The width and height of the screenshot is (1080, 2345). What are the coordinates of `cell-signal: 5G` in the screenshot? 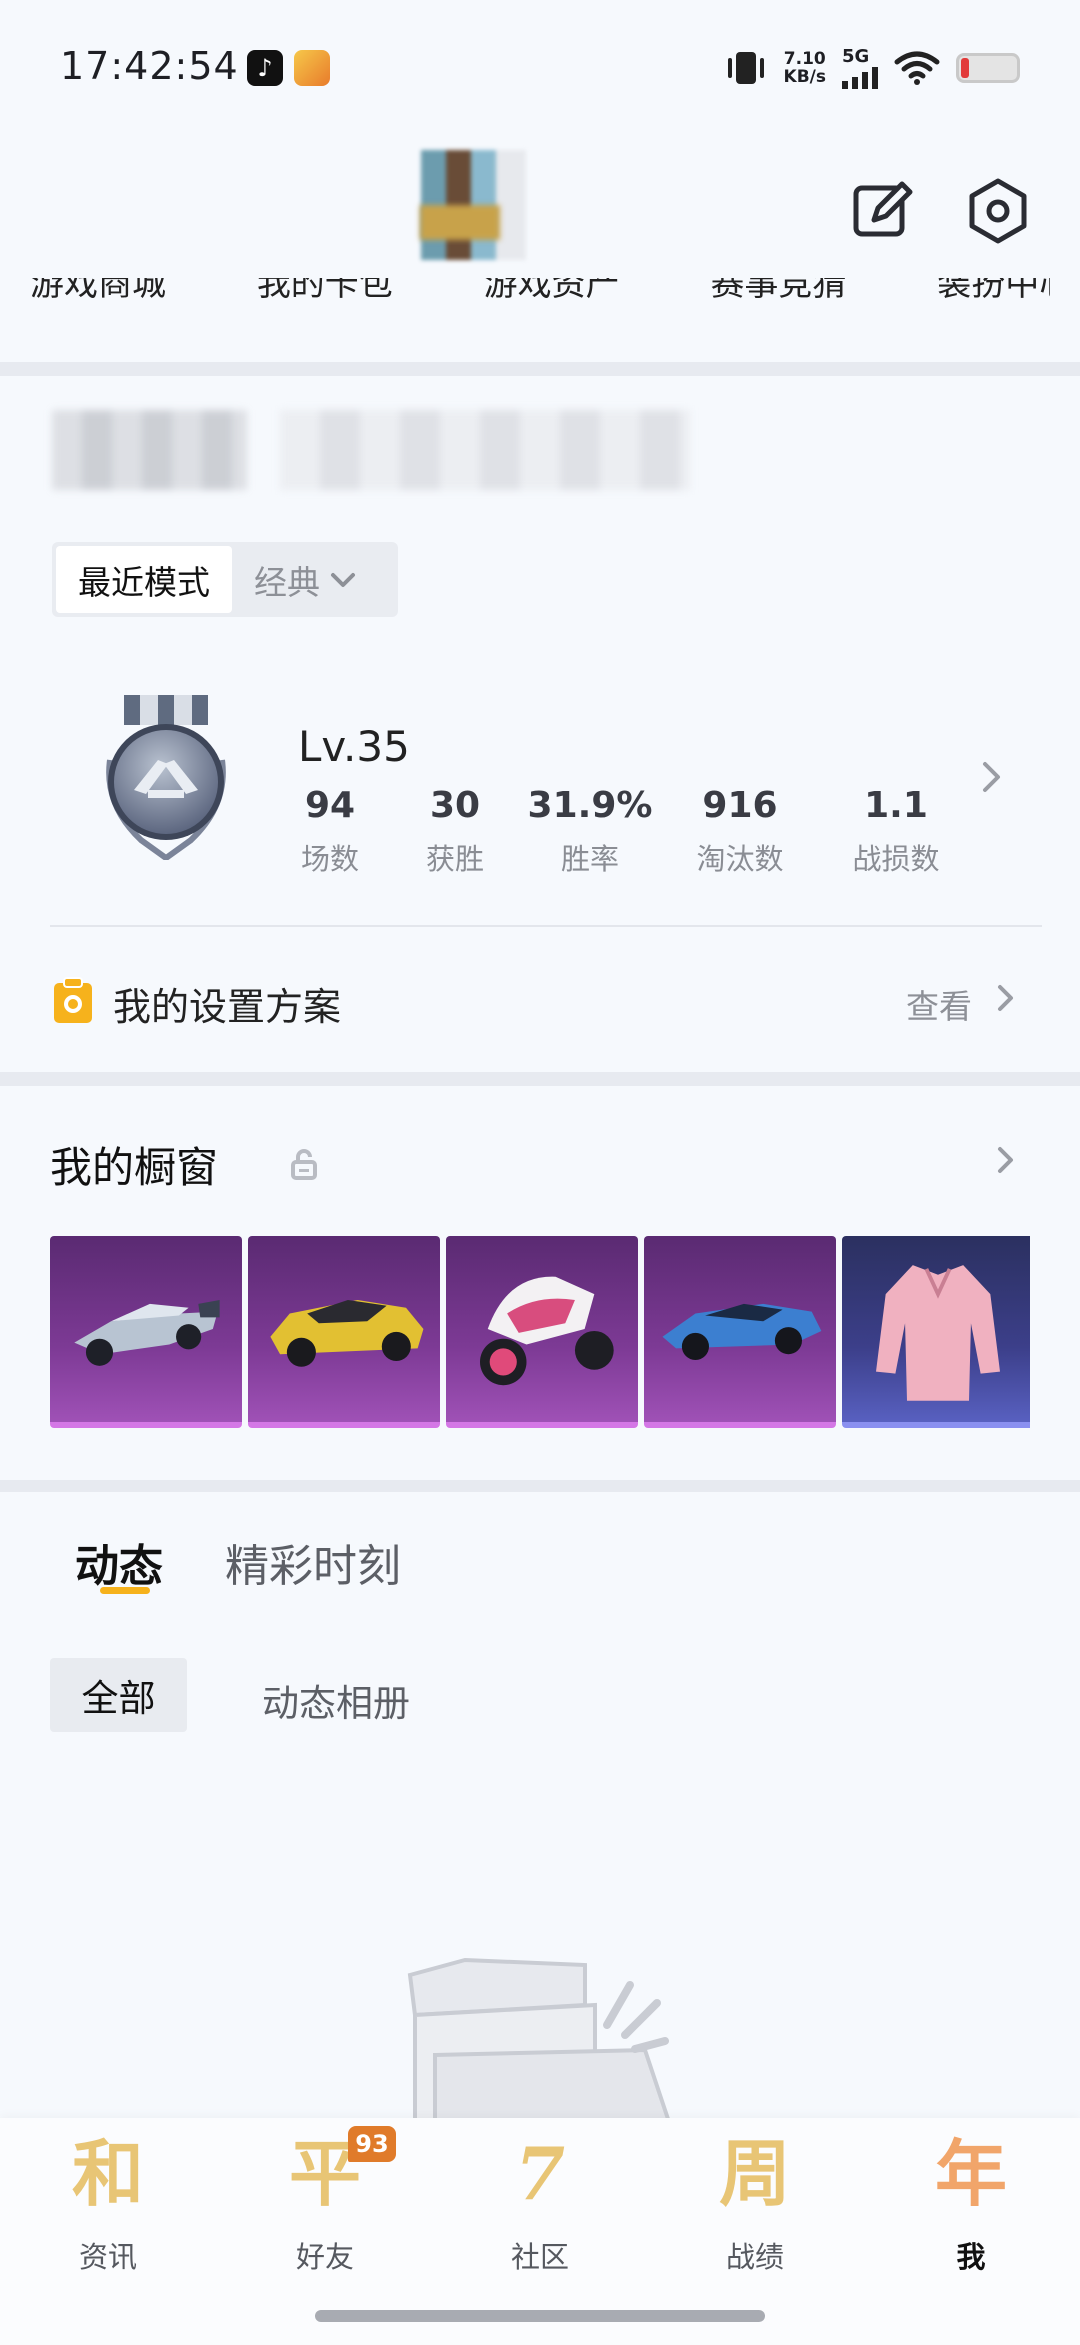 It's located at (860, 67).